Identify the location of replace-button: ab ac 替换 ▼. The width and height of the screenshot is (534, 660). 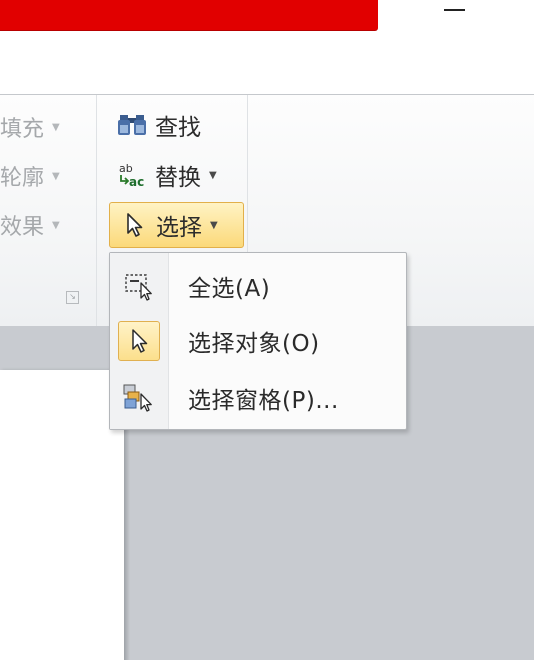
(167, 175).